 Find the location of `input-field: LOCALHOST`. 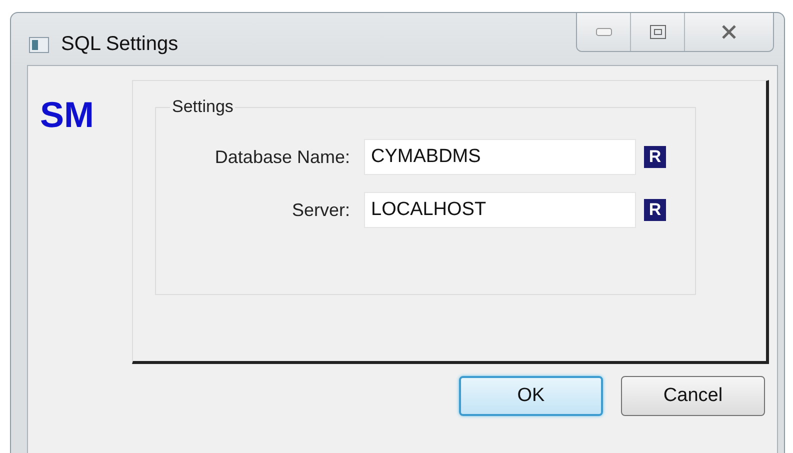

input-field: LOCALHOST is located at coordinates (500, 210).